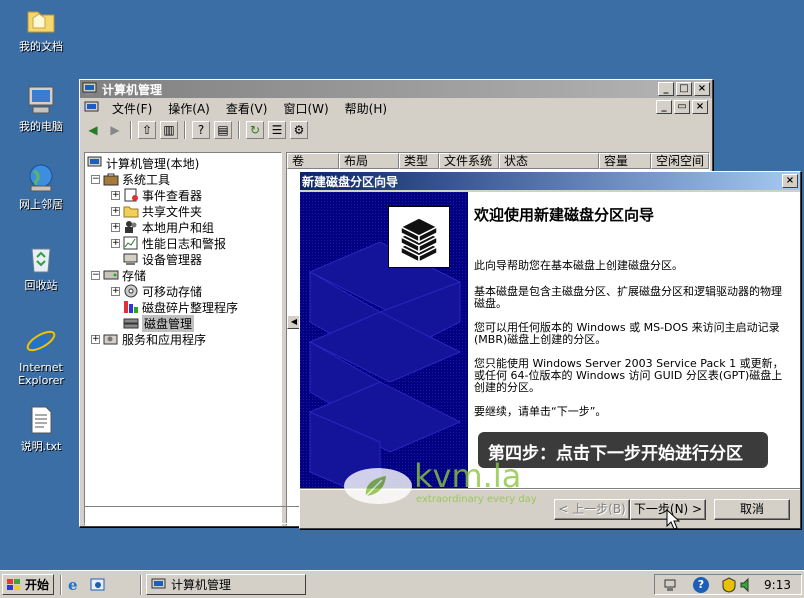 Image resolution: width=804 pixels, height=598 pixels. What do you see at coordinates (41, 20) in the screenshot?
I see `folder-icon` at bounding box center [41, 20].